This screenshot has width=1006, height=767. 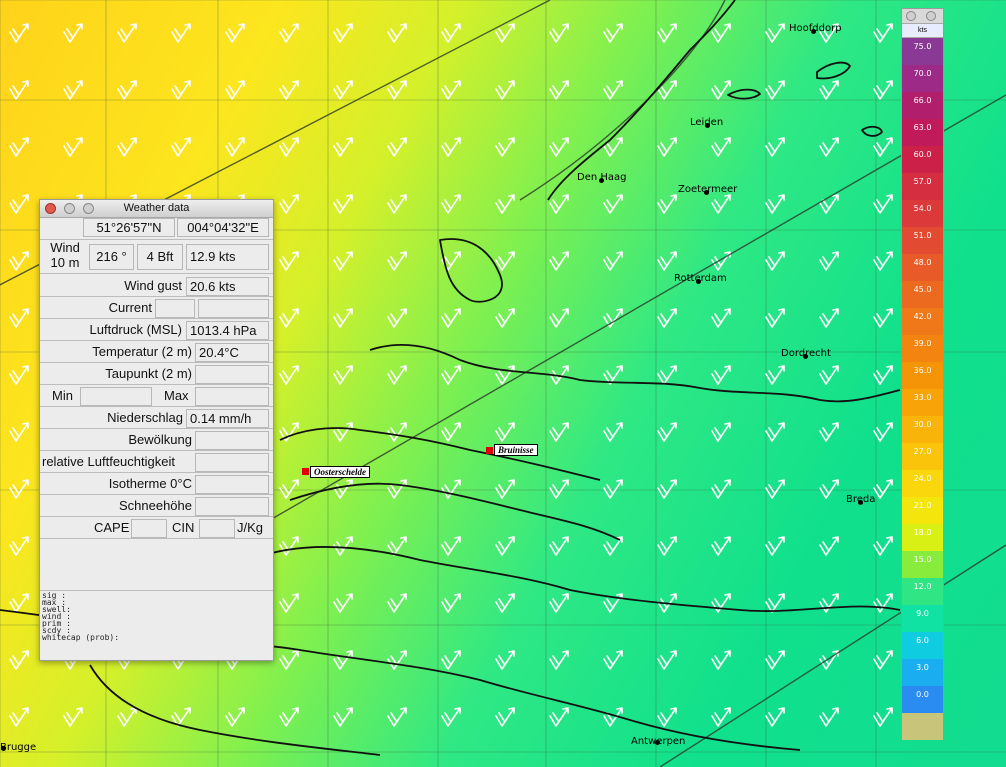 I want to click on current-label: Current, so click(x=130, y=307).